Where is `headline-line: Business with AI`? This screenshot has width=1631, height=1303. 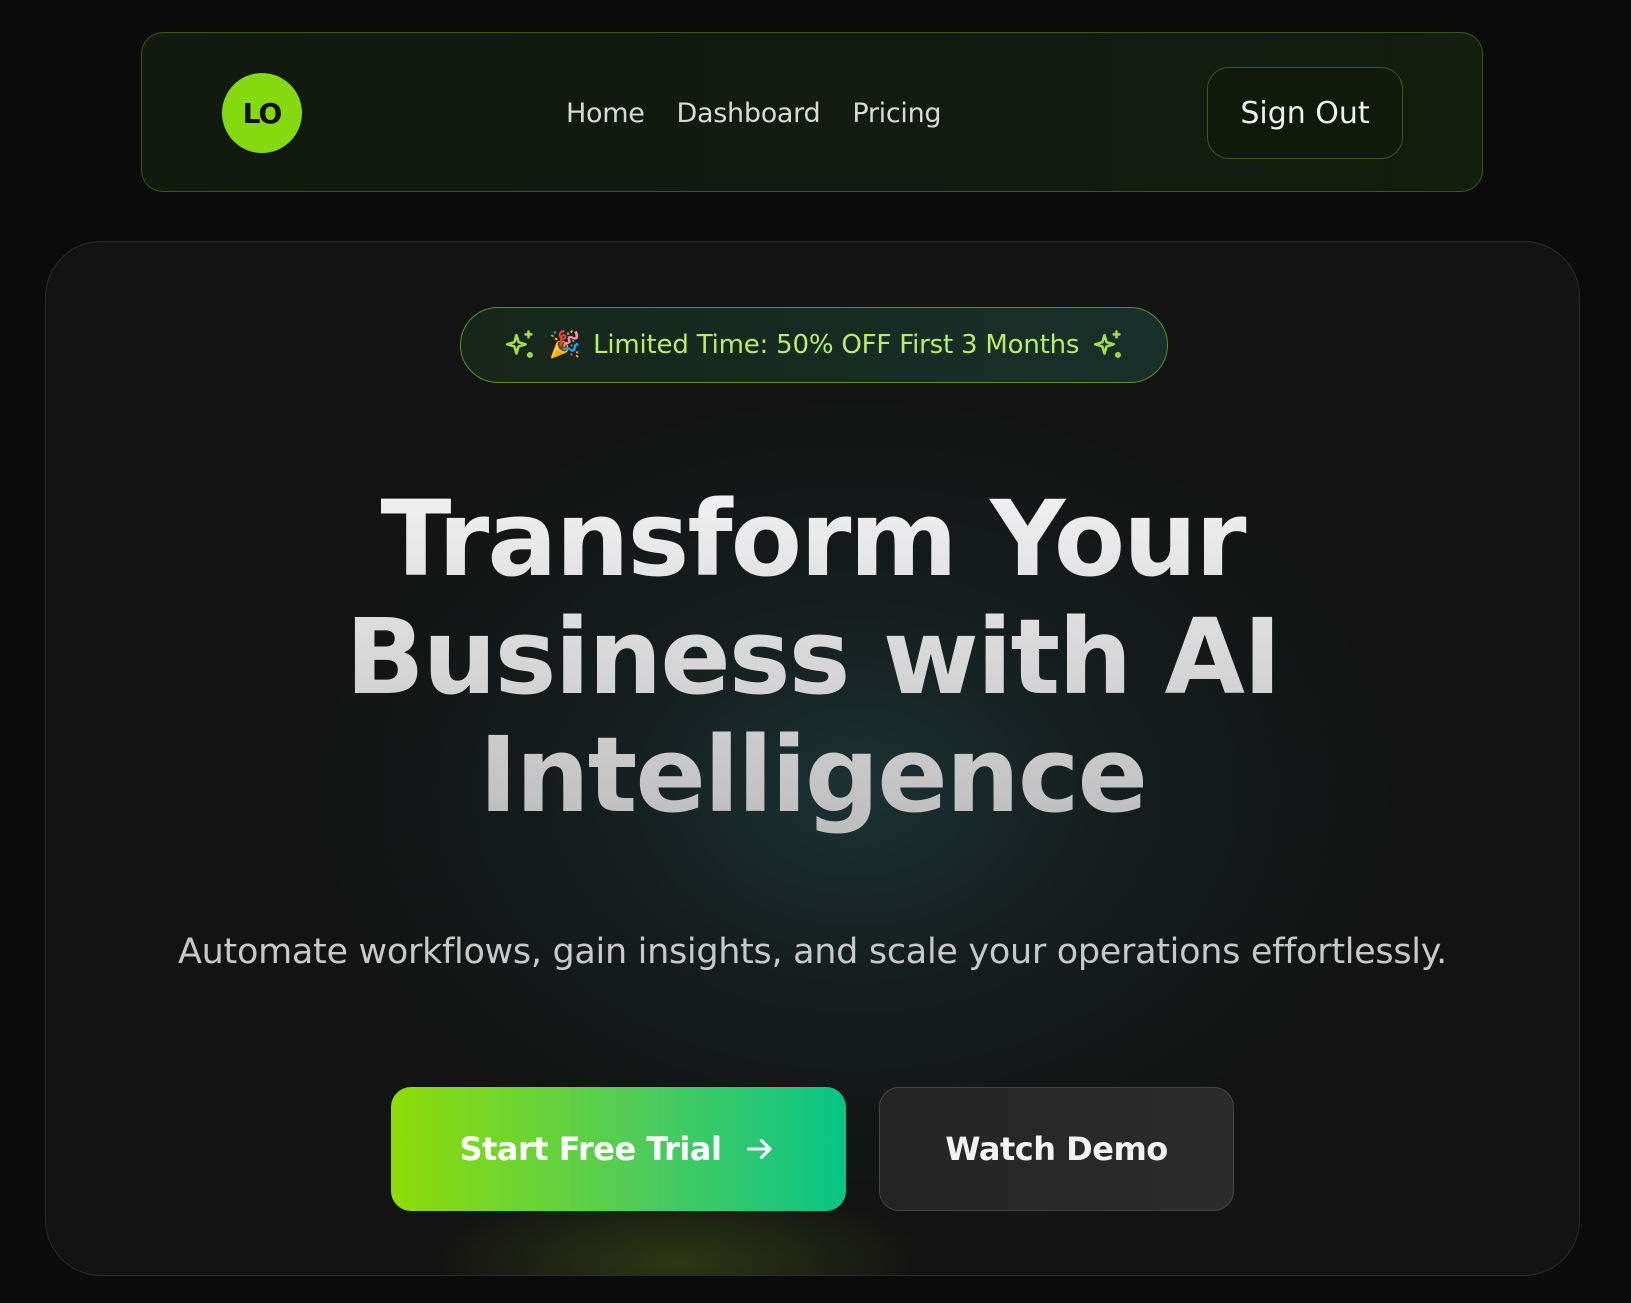 headline-line: Business with AI is located at coordinates (812, 657).